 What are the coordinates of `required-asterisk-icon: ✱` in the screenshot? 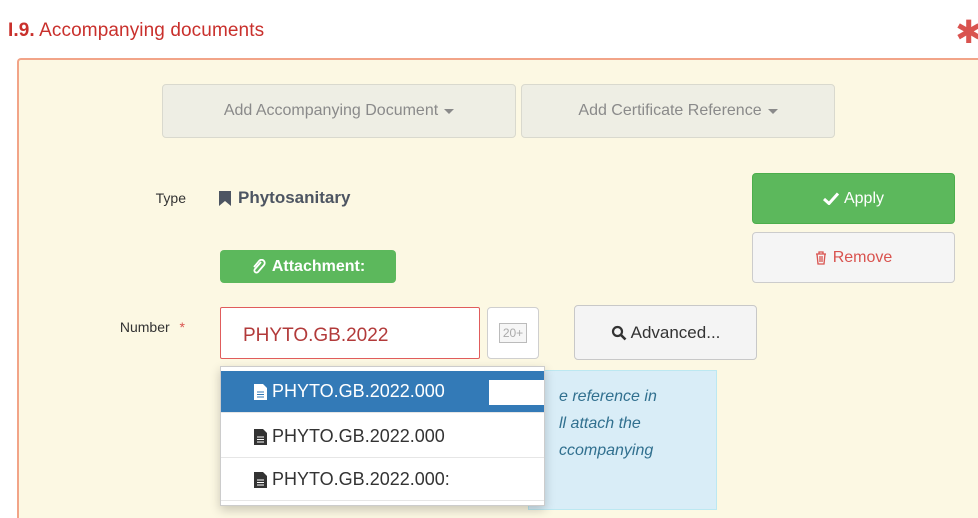 It's located at (966, 32).